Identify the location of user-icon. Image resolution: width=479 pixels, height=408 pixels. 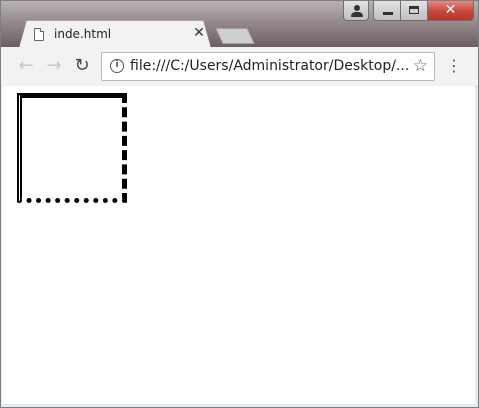
(357, 8).